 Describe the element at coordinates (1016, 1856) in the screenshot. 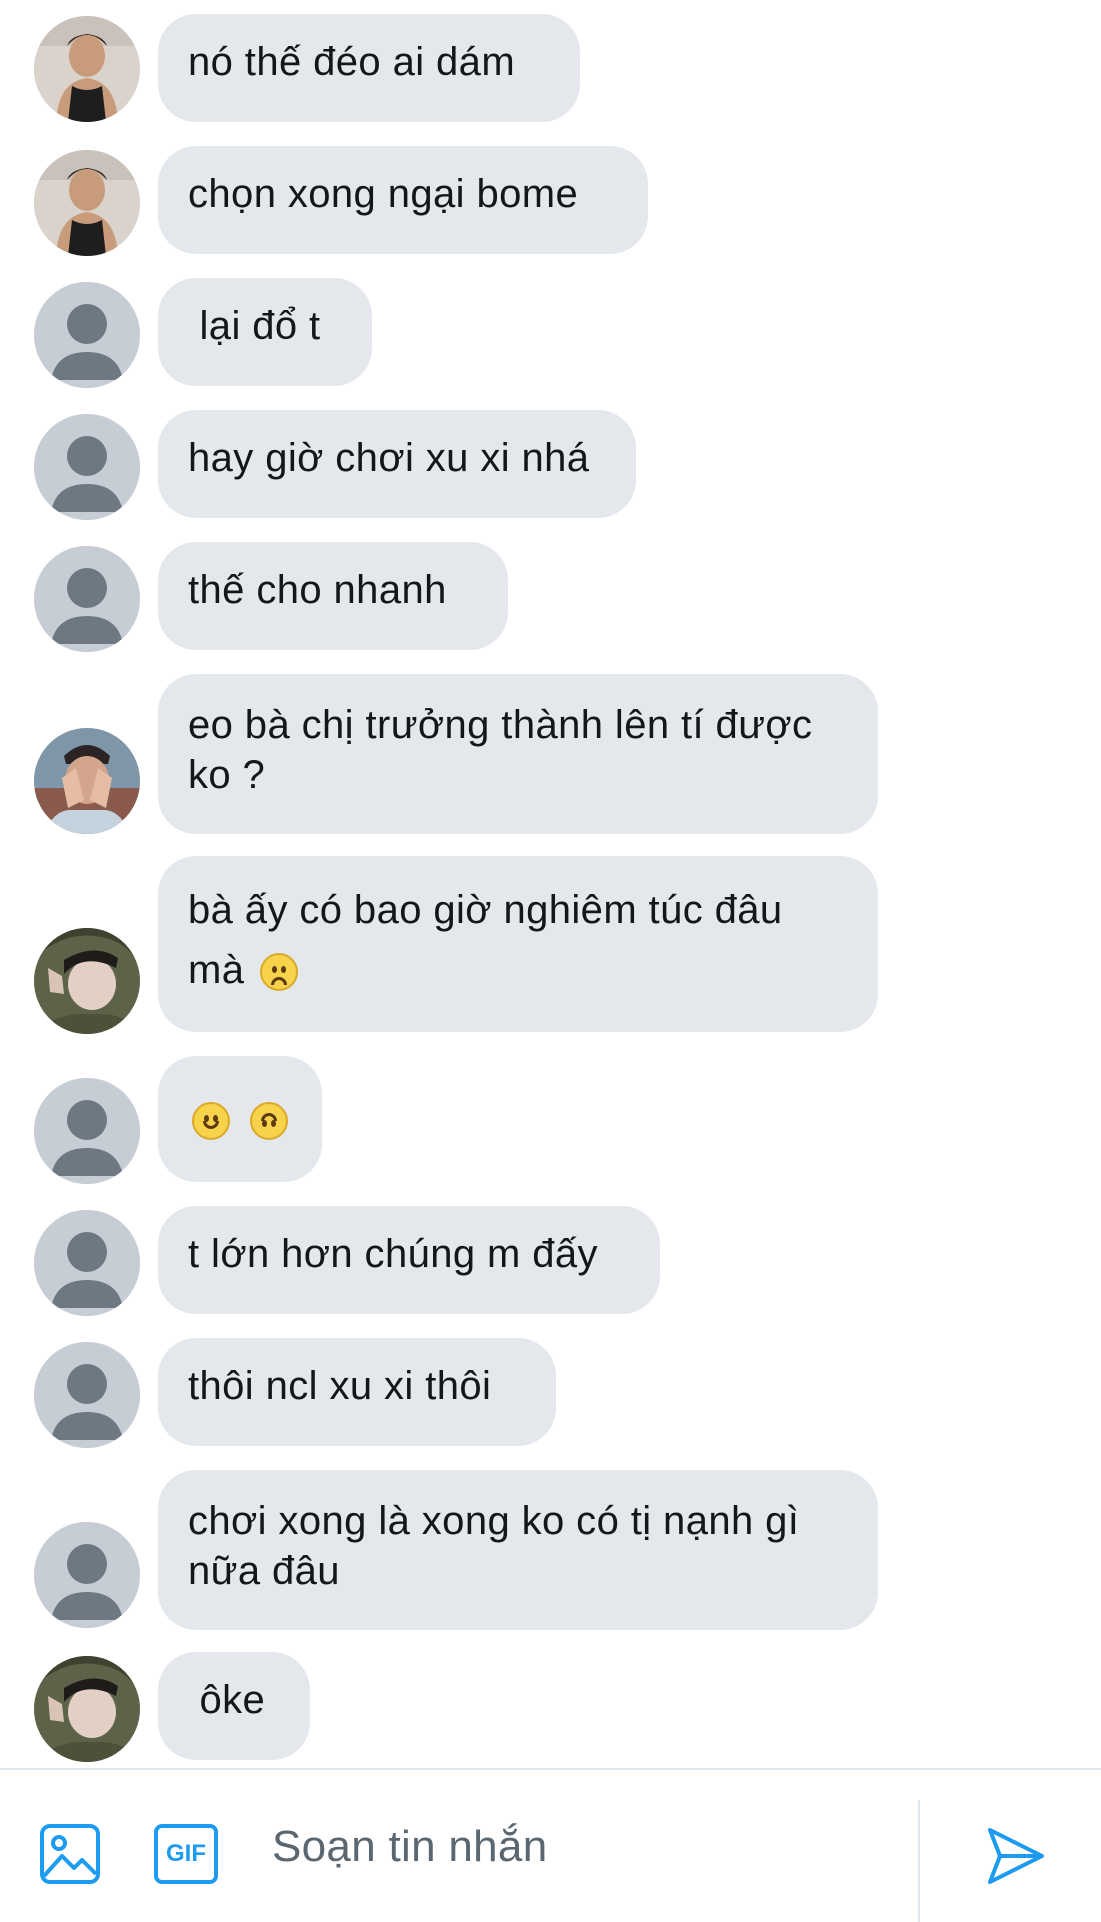

I see `send-icon` at that location.